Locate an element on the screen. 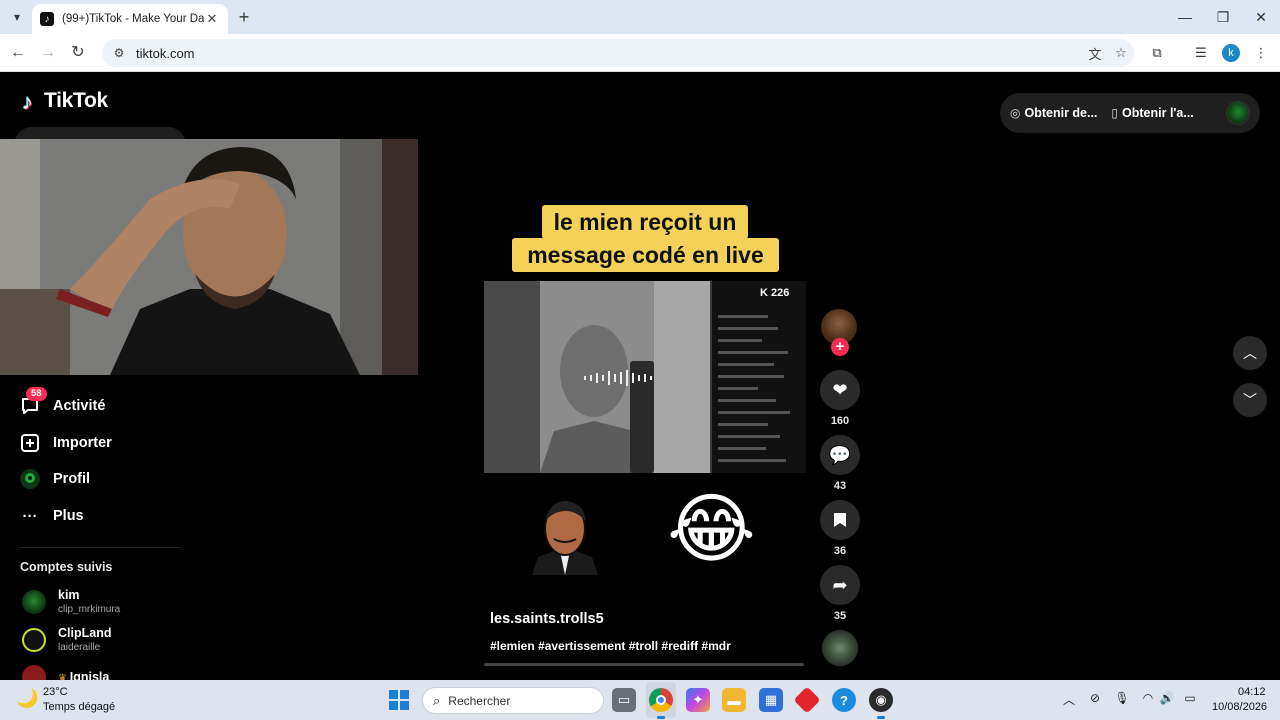 The image size is (1280, 720). following-account: ClipLand laideraille is located at coordinates (66, 639).